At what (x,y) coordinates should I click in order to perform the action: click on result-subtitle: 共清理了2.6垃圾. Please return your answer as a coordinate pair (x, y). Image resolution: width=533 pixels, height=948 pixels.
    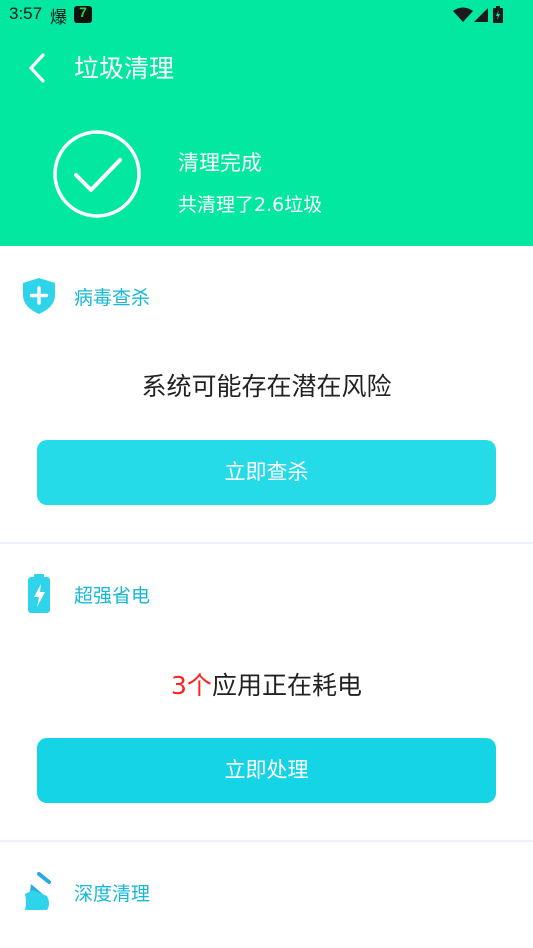
    Looking at the image, I should click on (250, 205).